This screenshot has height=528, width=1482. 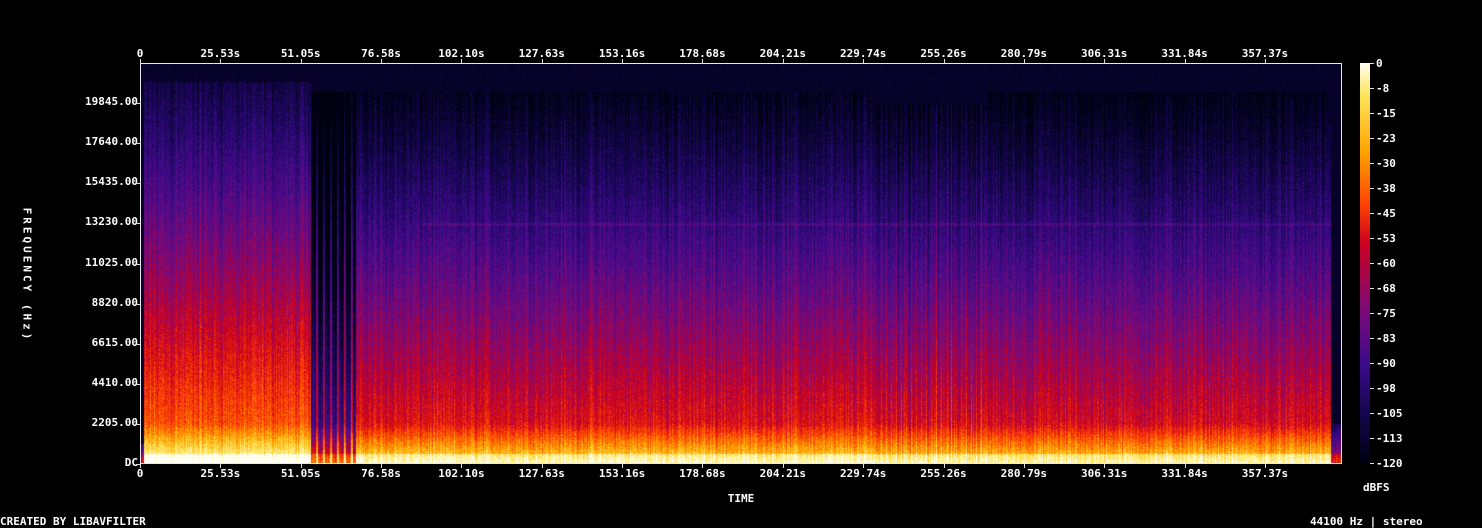 I want to click on colorbar-tick-label: 0, so click(x=1379, y=63).